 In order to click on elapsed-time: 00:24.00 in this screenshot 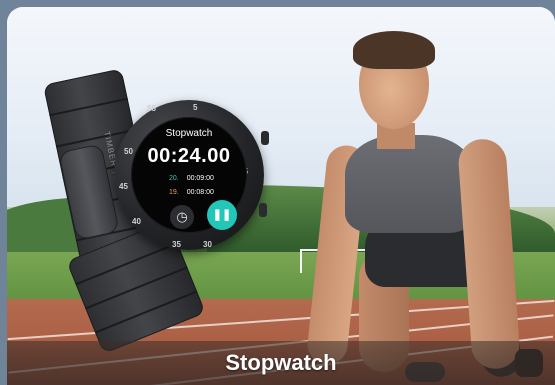, I will do `click(189, 156)`.